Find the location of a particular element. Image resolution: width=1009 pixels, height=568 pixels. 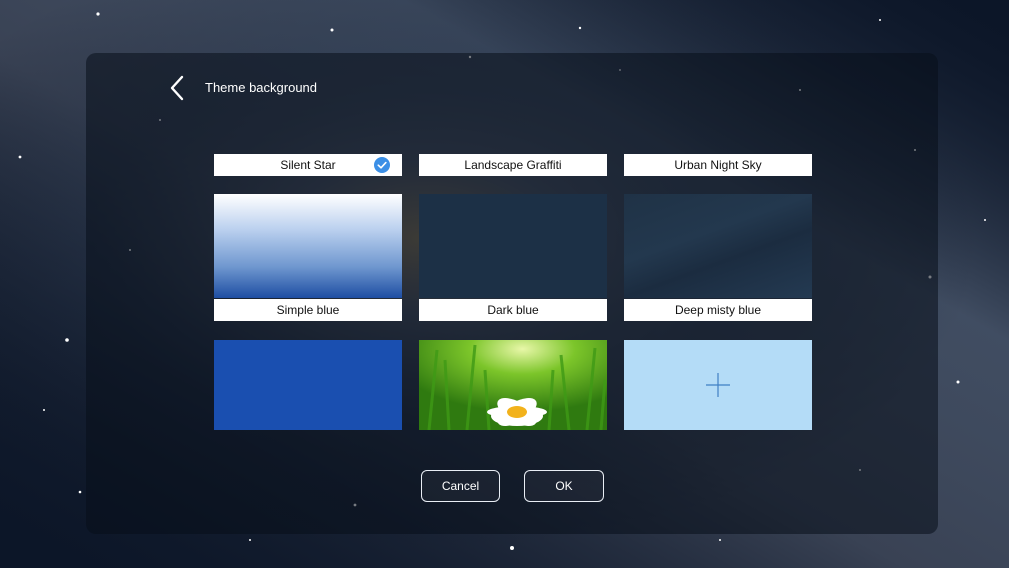

theme-label: Landscape Graffiti is located at coordinates (513, 165).